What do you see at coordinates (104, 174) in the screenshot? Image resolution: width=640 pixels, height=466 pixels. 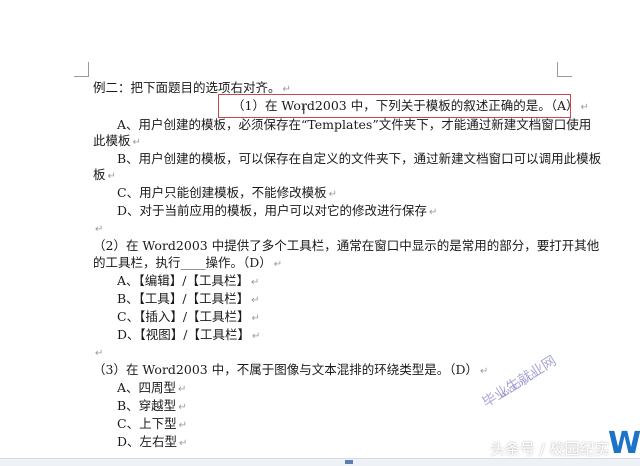 I see `q1-option-b-cont: 板 ↵` at bounding box center [104, 174].